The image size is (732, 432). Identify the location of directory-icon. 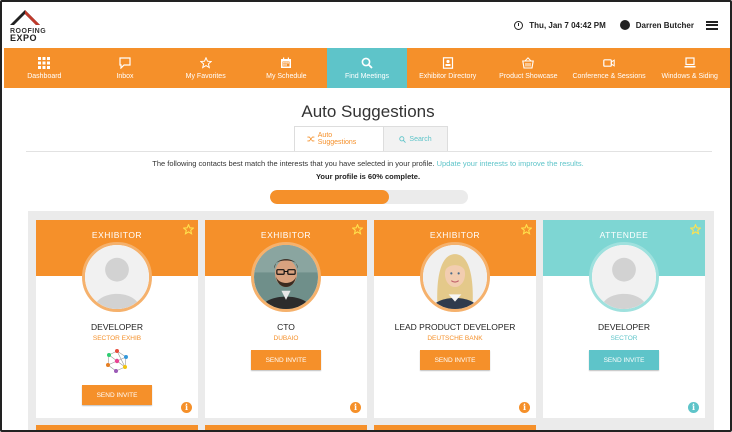
(447, 62).